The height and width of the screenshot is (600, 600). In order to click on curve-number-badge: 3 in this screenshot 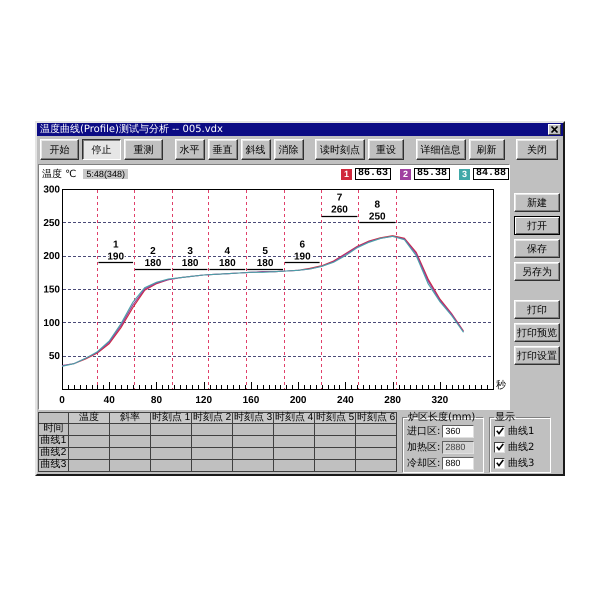, I will do `click(464, 174)`.